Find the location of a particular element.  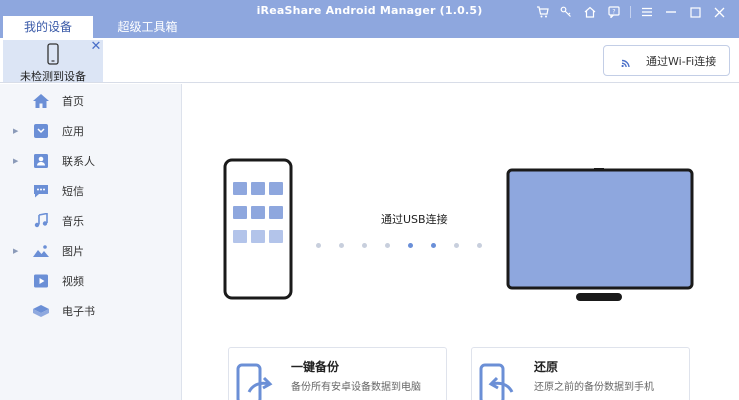

tab-super-toolbox: 超级工具箱 is located at coordinates (147, 27).